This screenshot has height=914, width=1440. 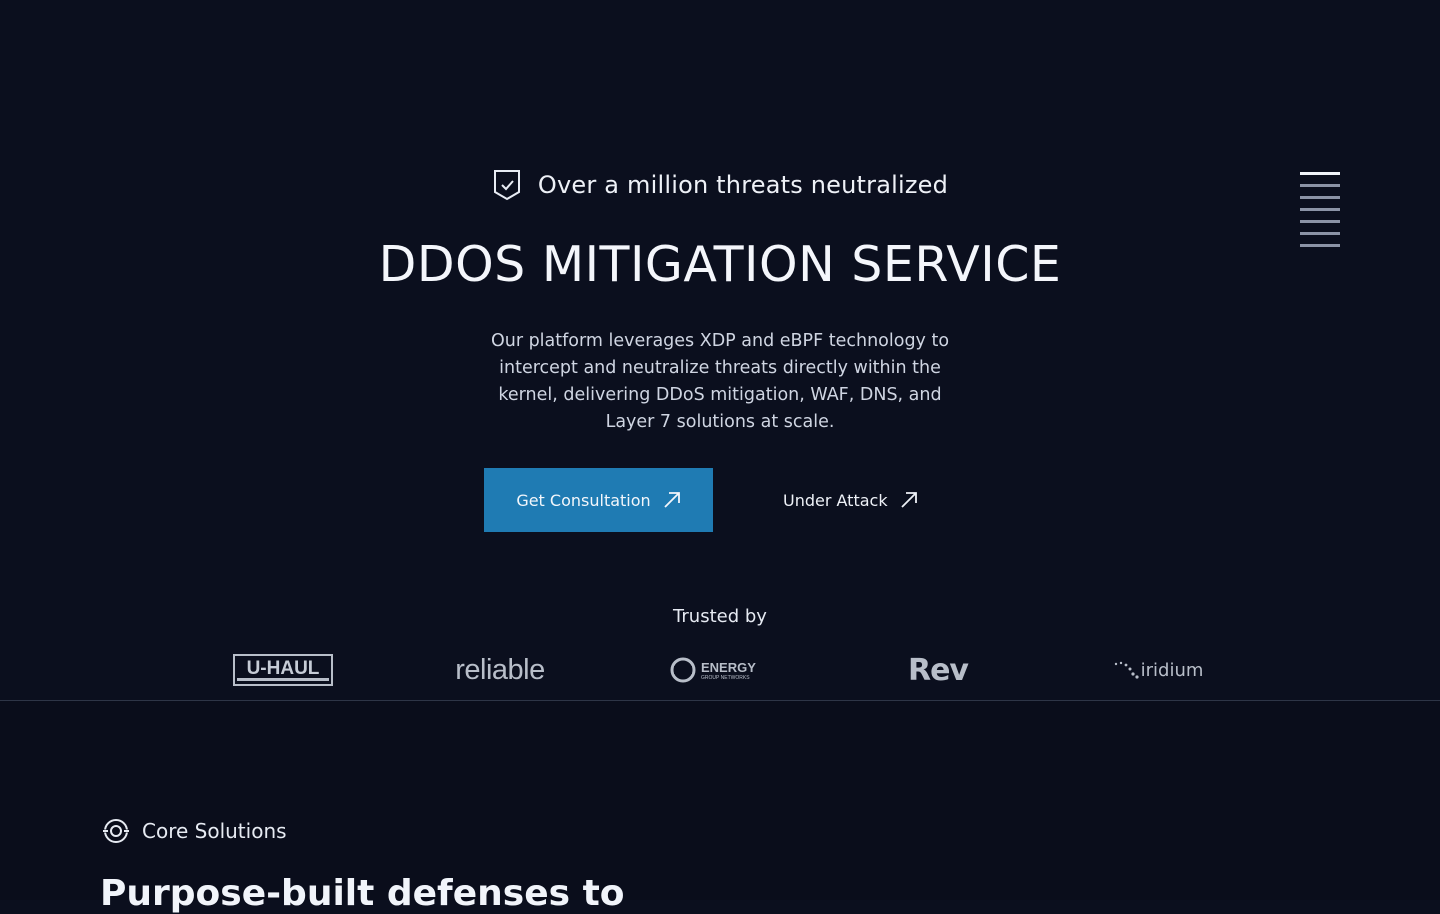 I want to click on uhaul-logo-text: U-HAUL, so click(x=283, y=668).